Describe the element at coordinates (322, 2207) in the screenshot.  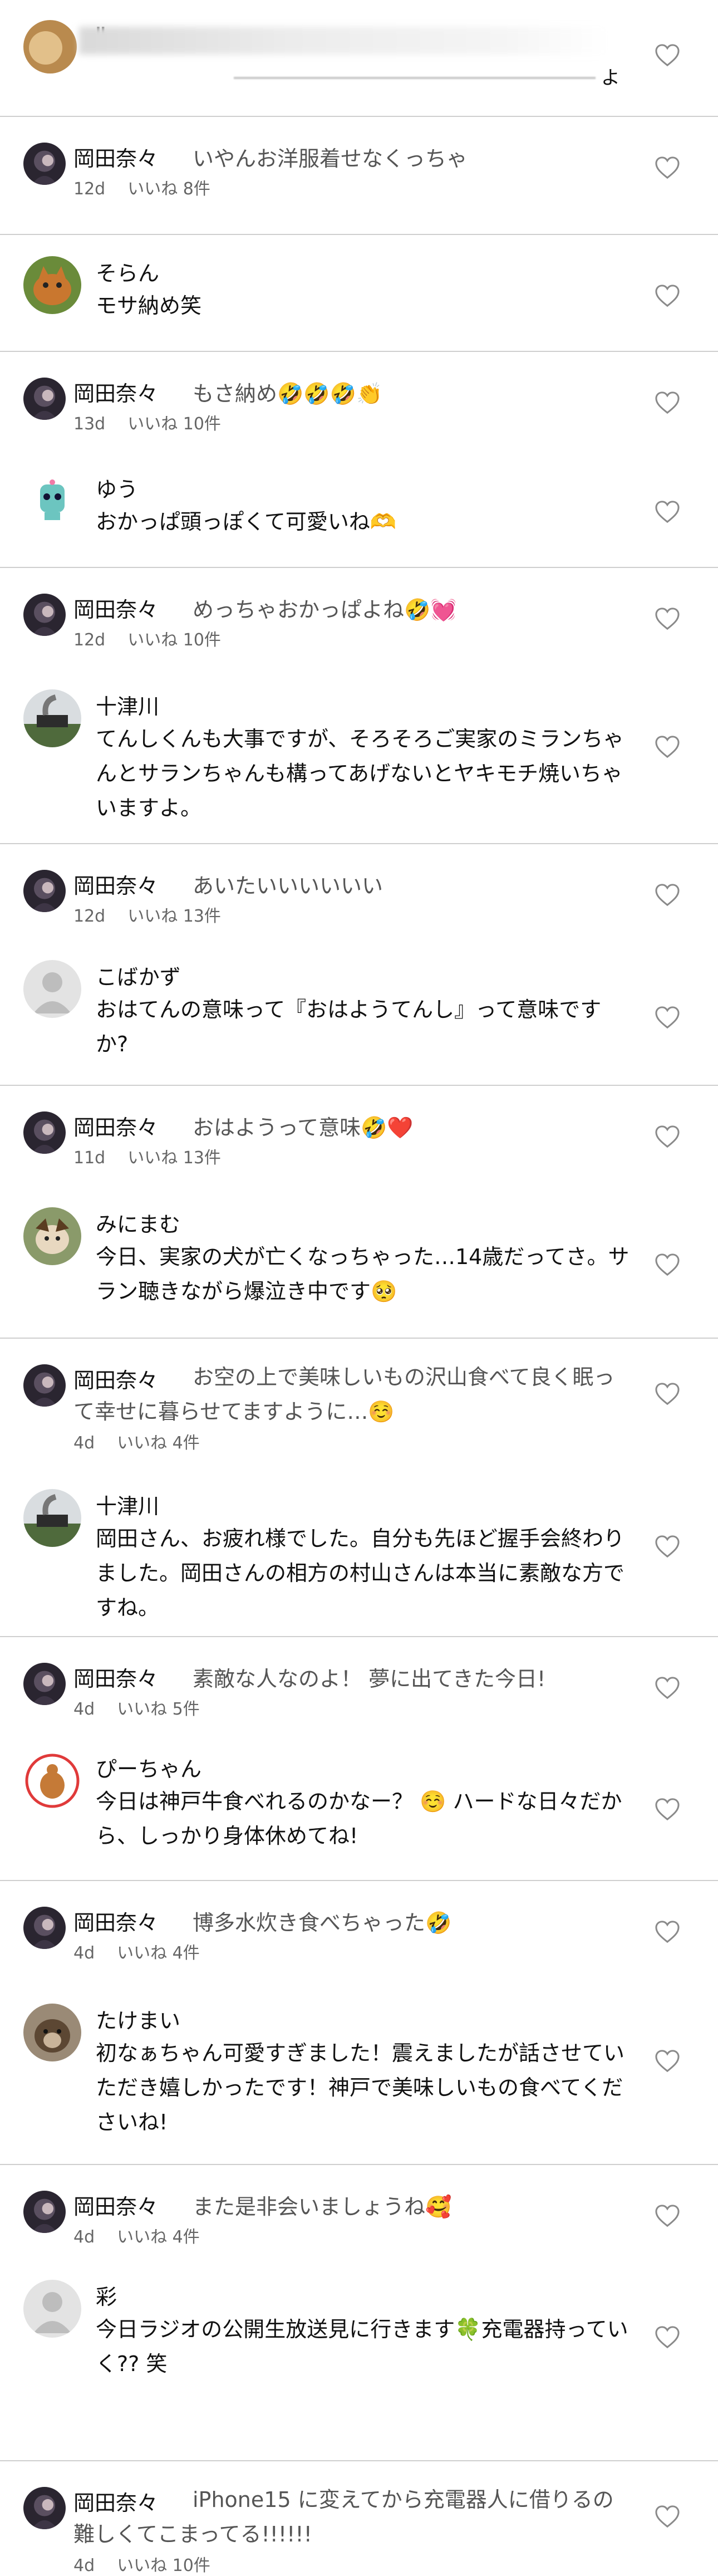
I see `reply-text: また是非会いましょうね🥰` at that location.